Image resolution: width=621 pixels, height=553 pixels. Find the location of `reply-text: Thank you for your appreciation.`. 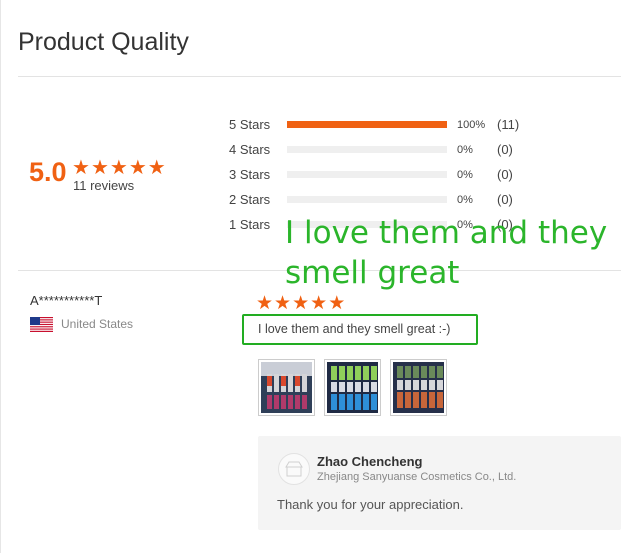

reply-text: Thank you for your appreciation. is located at coordinates (370, 504).